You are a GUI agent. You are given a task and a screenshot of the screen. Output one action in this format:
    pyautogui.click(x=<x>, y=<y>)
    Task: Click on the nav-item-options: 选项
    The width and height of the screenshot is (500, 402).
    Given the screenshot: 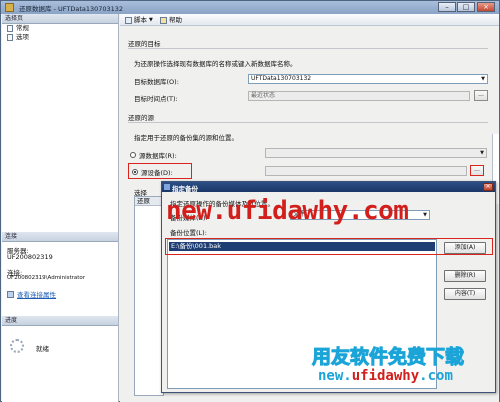 What is the action you would take?
    pyautogui.click(x=60, y=37)
    